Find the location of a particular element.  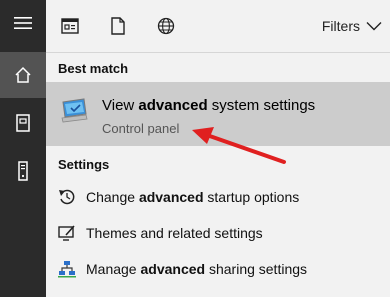

documents-icon is located at coordinates (118, 26).